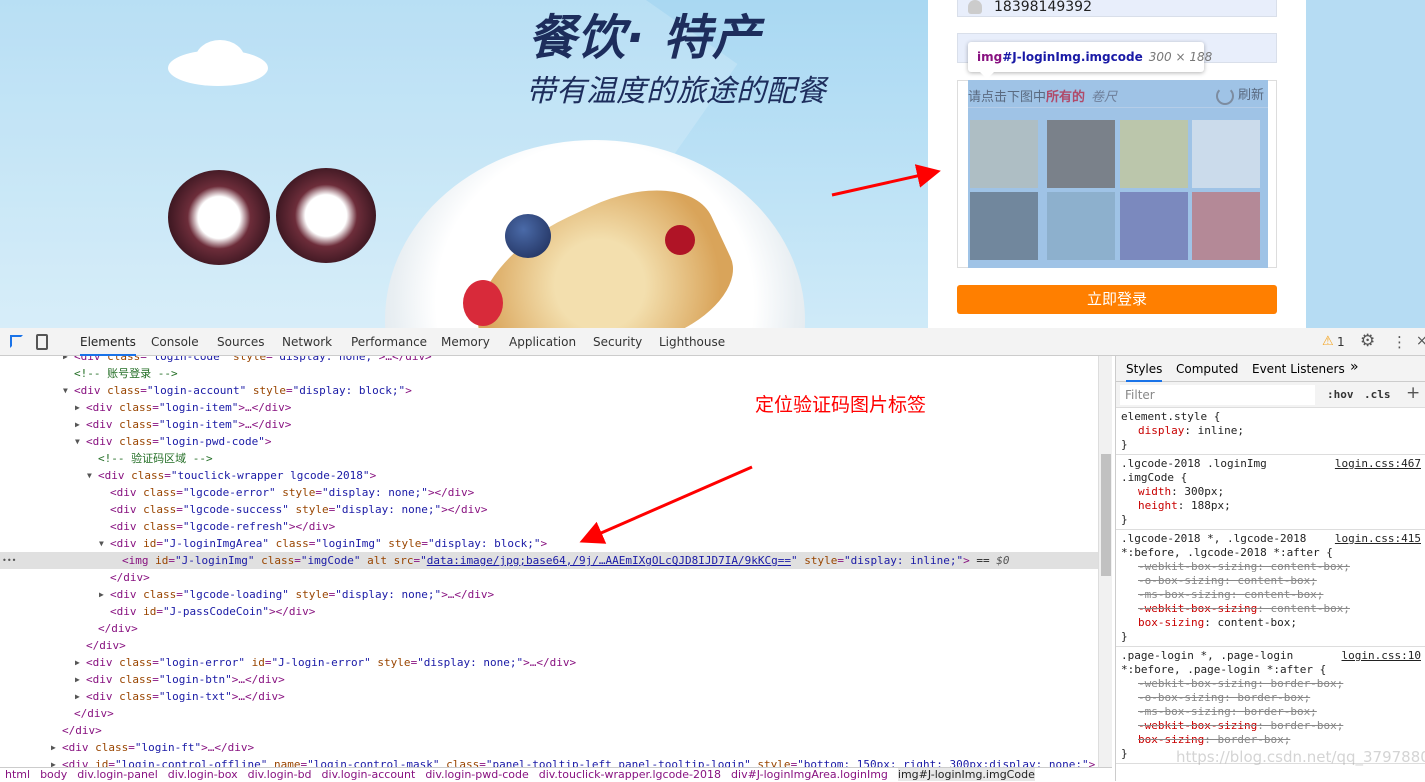 Image resolution: width=1425 pixels, height=782 pixels. What do you see at coordinates (666, 504) in the screenshot?
I see `red-arrow-to-img-node` at bounding box center [666, 504].